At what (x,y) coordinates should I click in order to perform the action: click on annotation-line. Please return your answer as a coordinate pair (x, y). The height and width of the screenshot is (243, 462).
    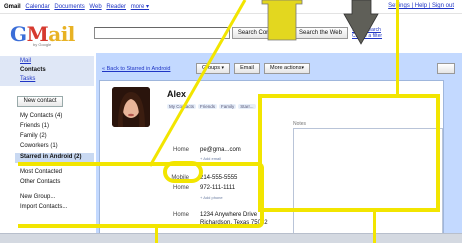
    Looking at the image, I should click on (197, 83).